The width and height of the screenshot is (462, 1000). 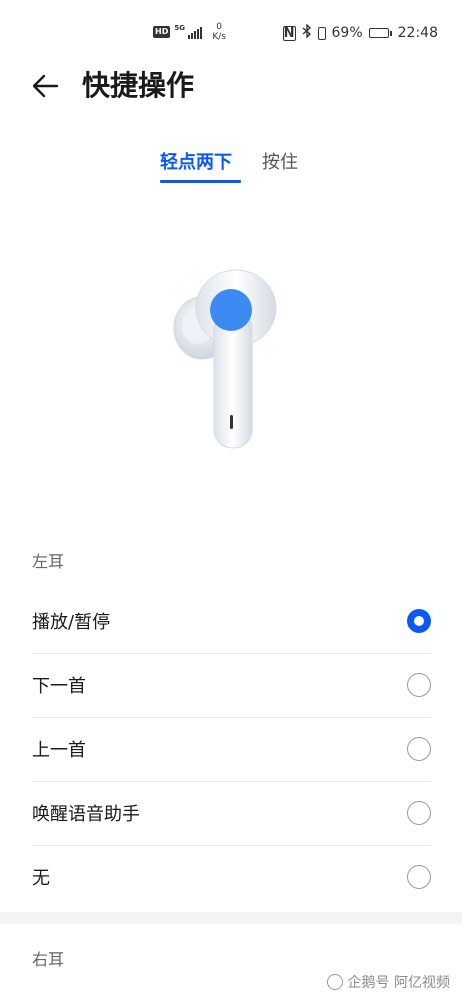 What do you see at coordinates (200, 181) in the screenshot?
I see `active-tab-indicator` at bounding box center [200, 181].